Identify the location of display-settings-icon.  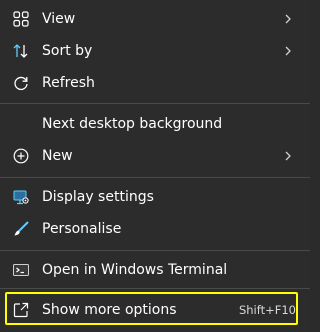
(21, 197).